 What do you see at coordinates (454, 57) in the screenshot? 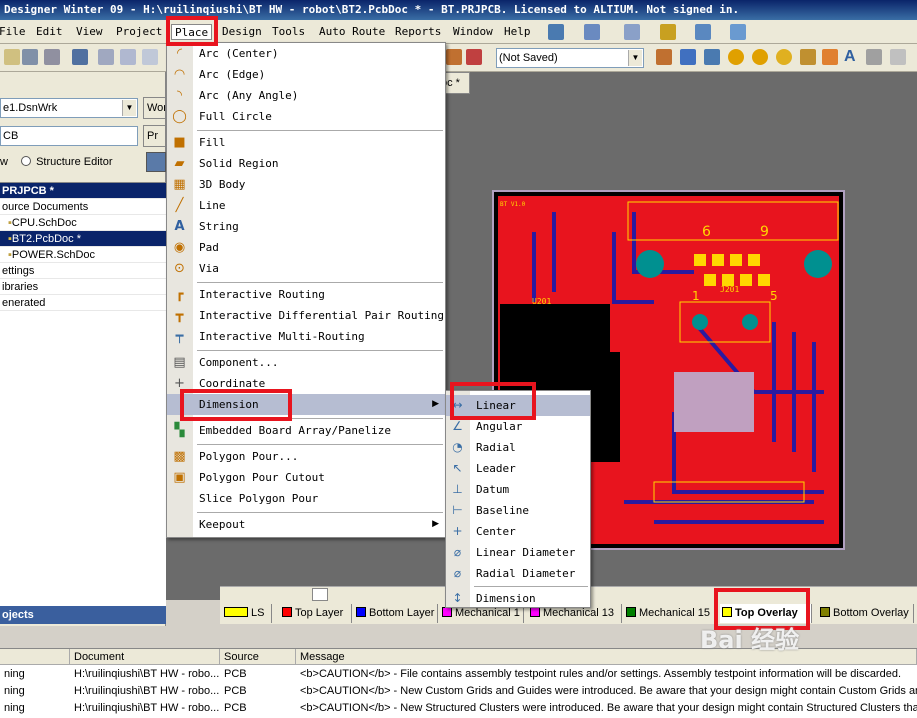
I see `interactive-route-tb-icon` at bounding box center [454, 57].